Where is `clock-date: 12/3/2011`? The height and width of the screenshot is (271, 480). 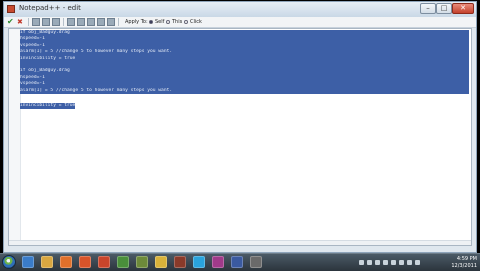
clock-date: 12/3/2011 is located at coordinates (464, 266).